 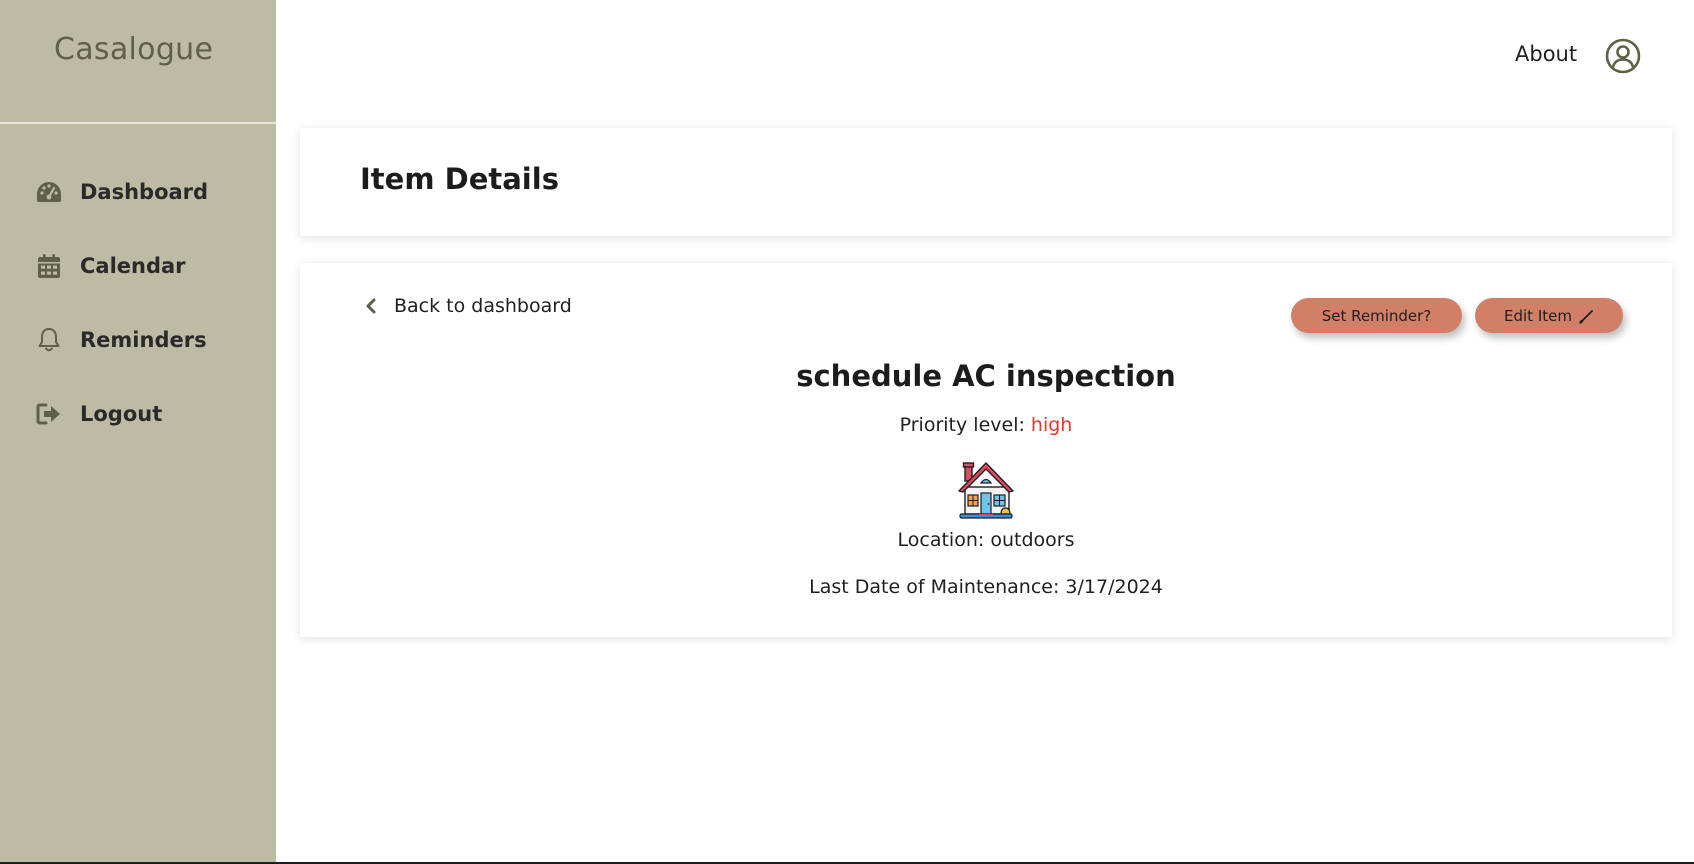 What do you see at coordinates (483, 306) in the screenshot?
I see `back-link-label: Back to dashboard` at bounding box center [483, 306].